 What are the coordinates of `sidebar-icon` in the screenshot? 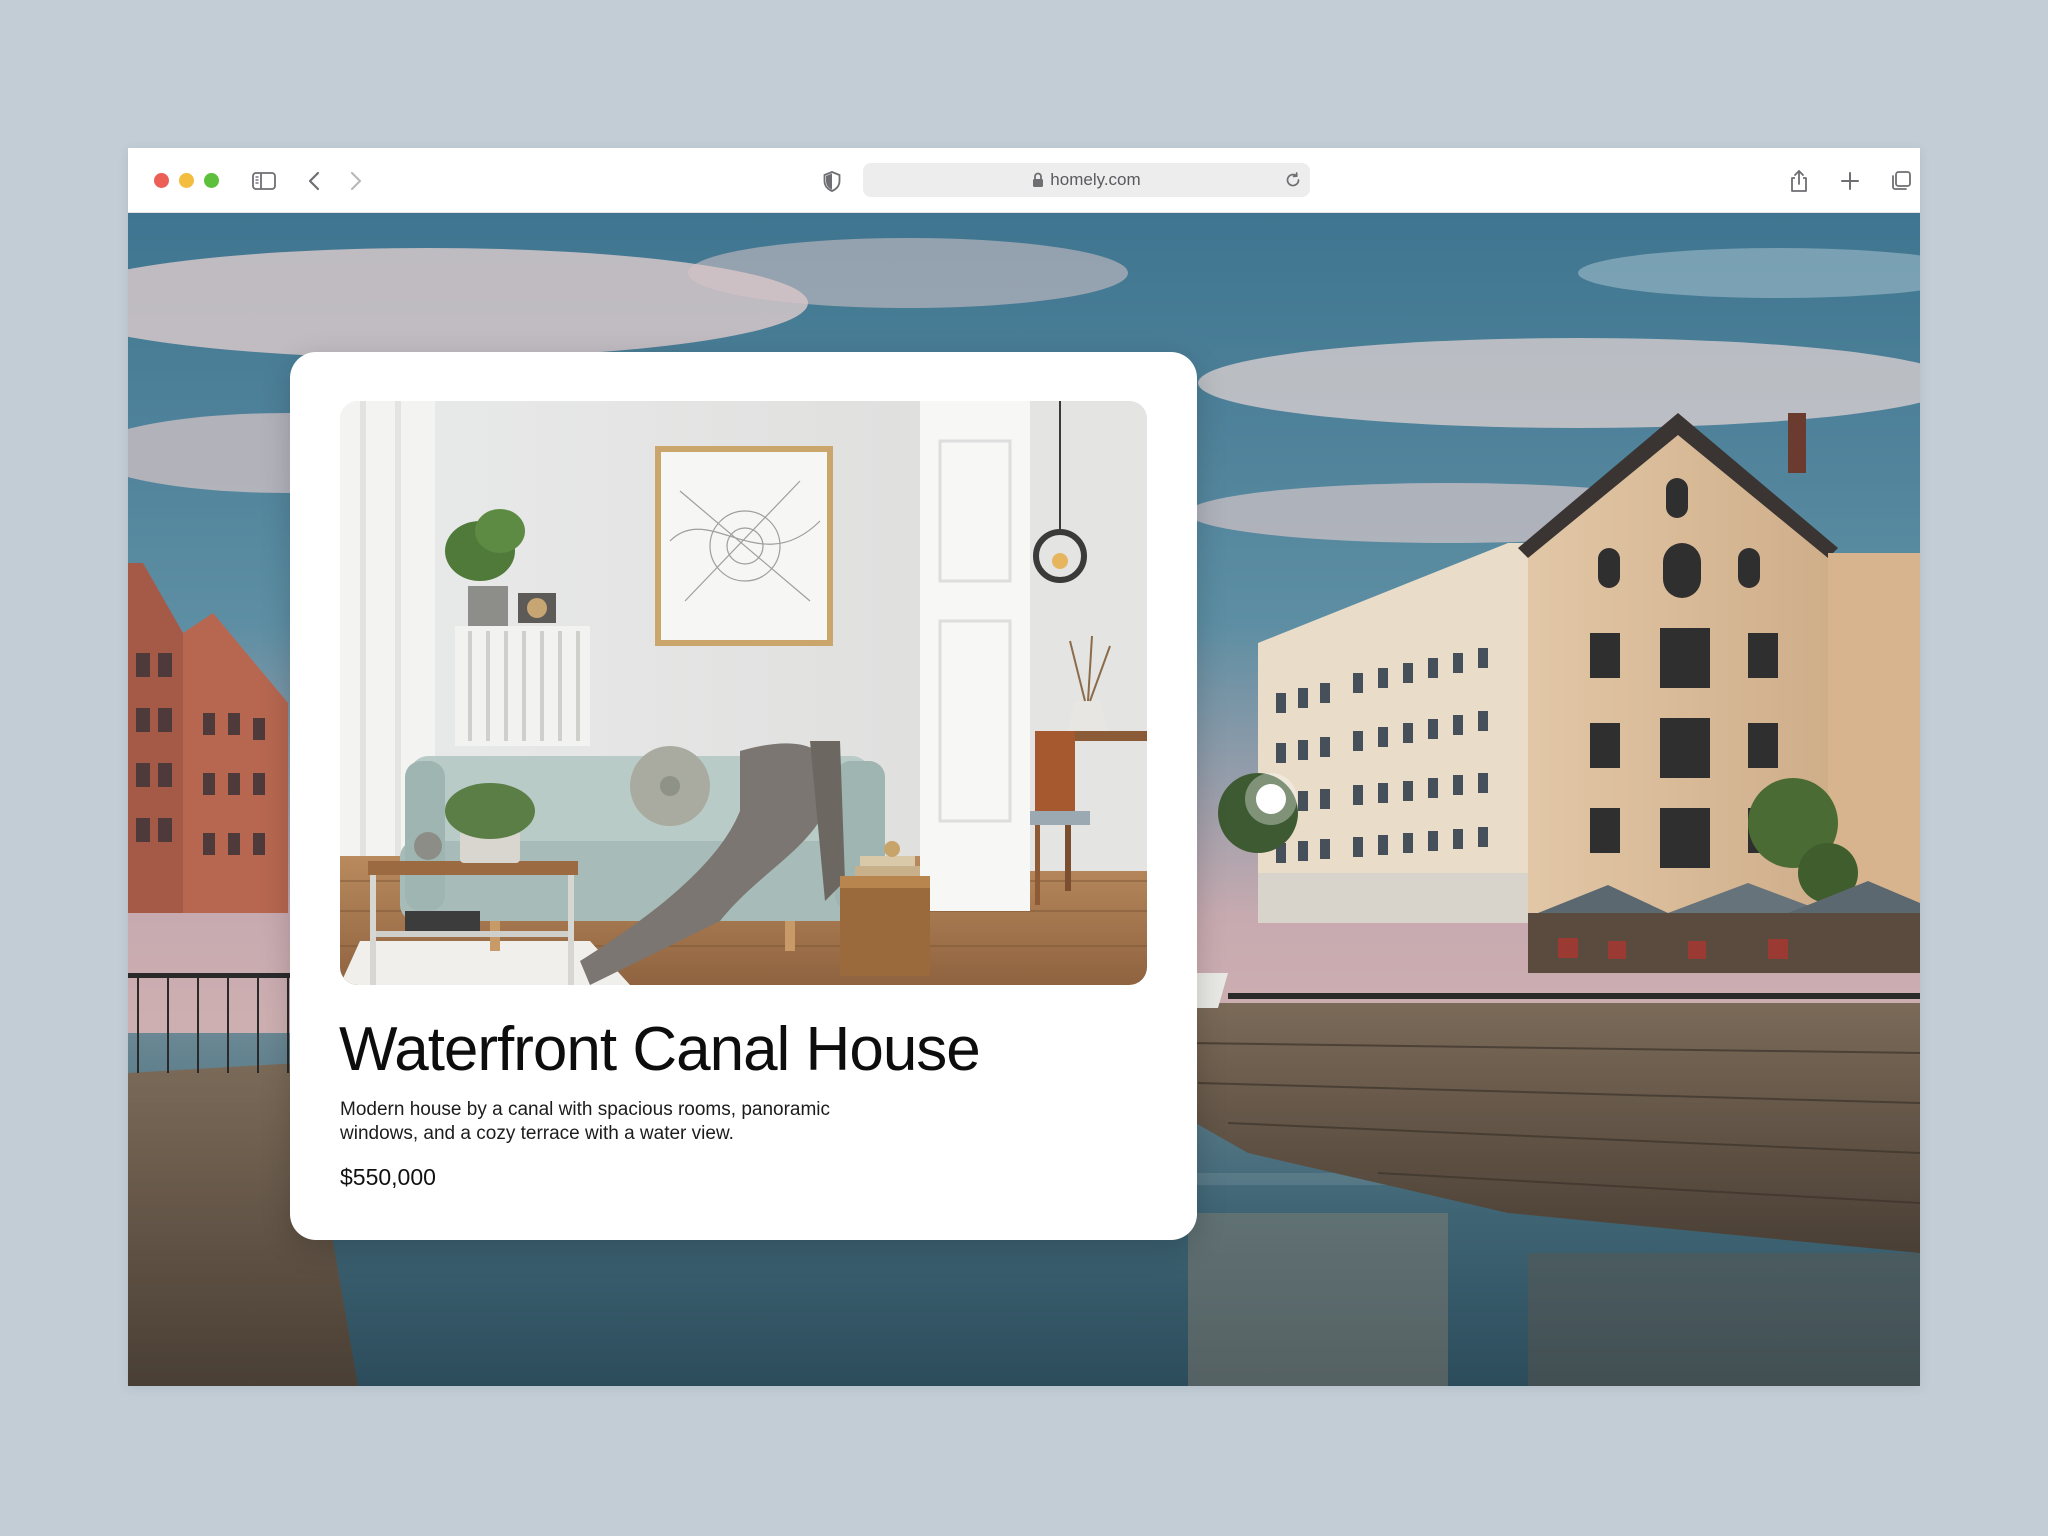 It's located at (264, 181).